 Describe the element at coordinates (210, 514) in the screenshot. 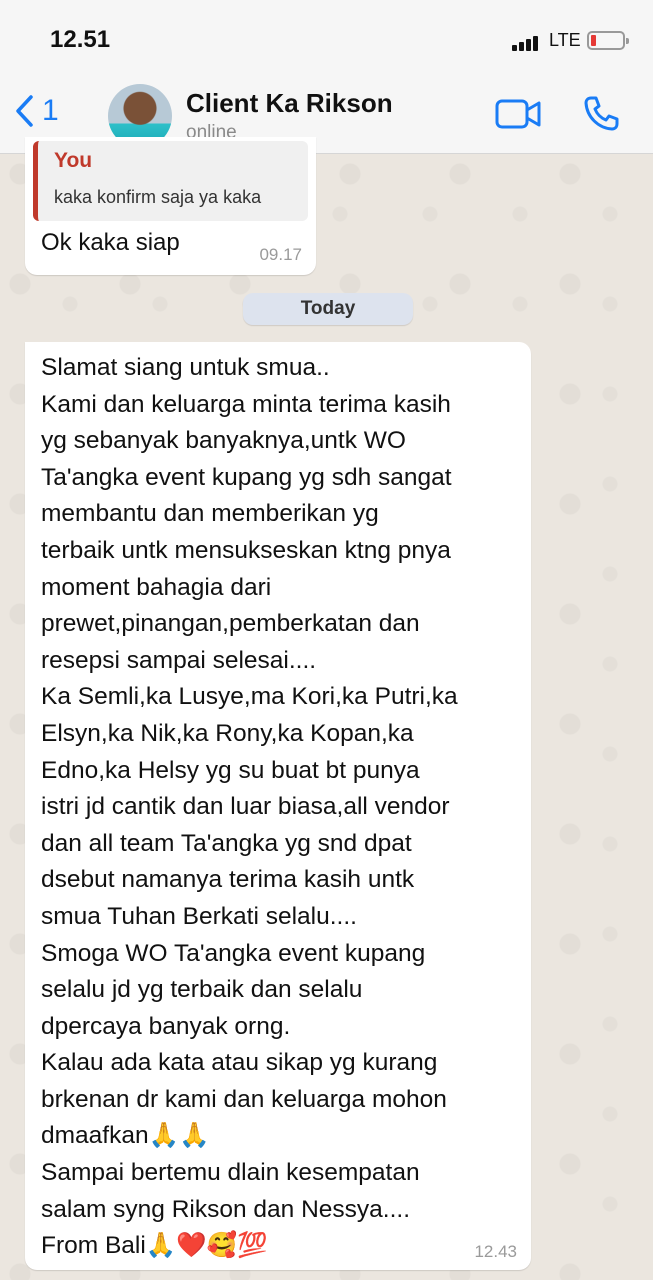

I see `message-line: membantu dan memberikan yg` at that location.